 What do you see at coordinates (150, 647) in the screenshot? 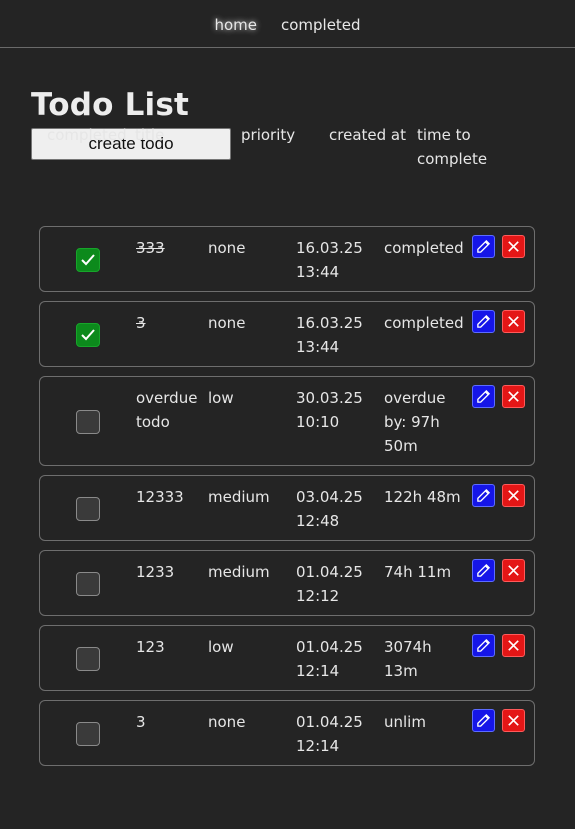
I see `todo-title: 123` at bounding box center [150, 647].